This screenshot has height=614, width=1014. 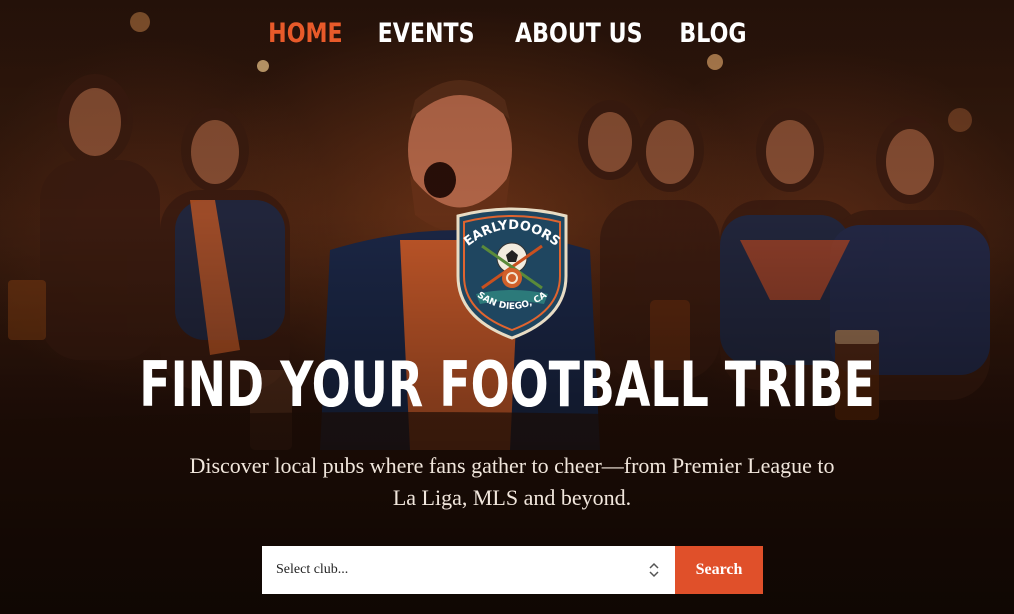 I want to click on hero-title: FIND YOUR FOOTBALL TRIBE, so click(x=507, y=384).